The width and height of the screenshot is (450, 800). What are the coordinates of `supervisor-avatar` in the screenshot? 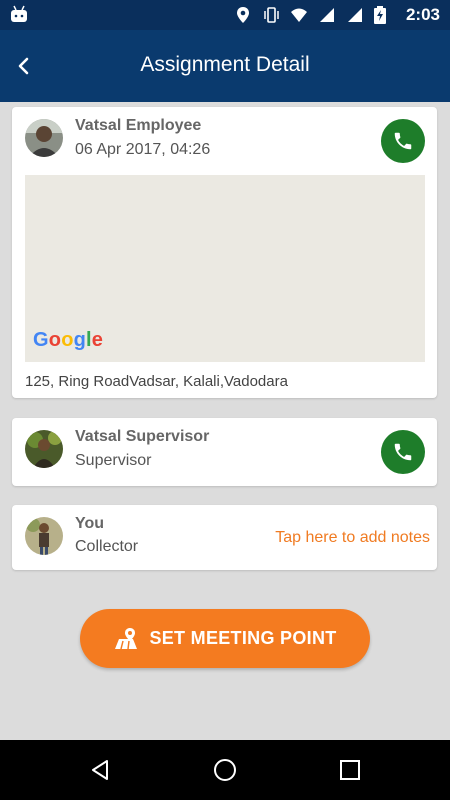 It's located at (44, 449).